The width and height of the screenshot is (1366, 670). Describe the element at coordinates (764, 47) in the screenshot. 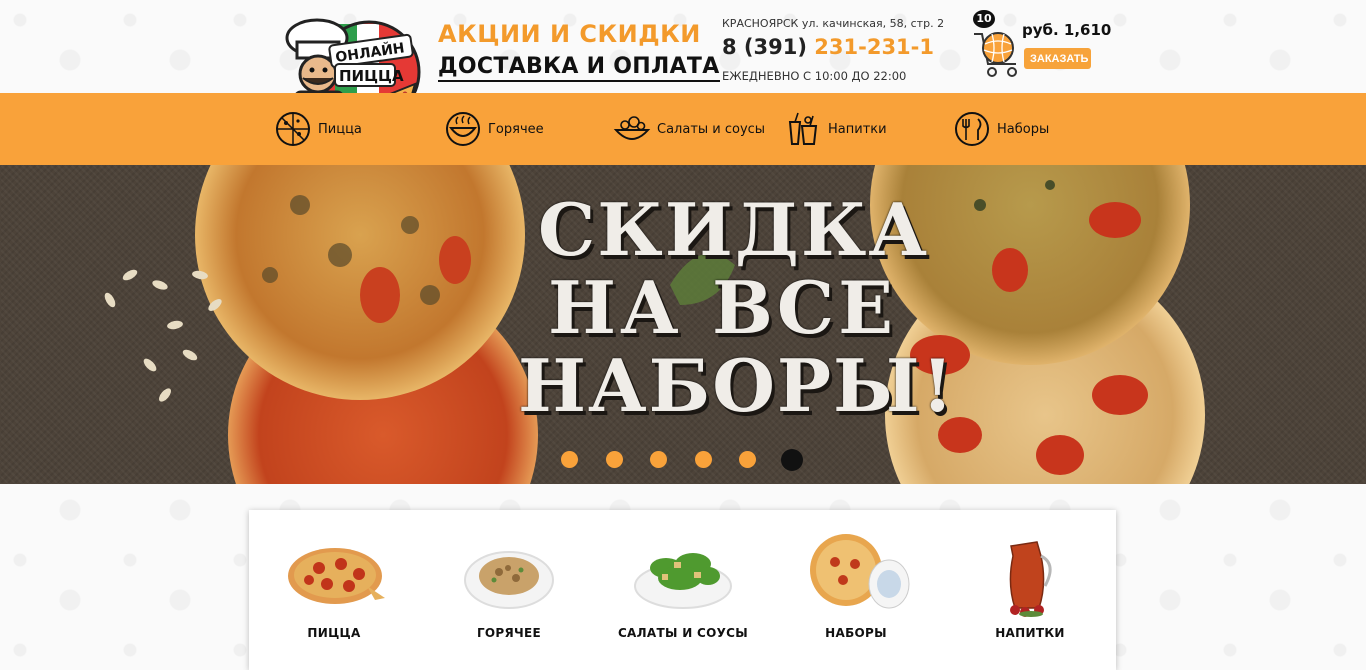

I see `phone-prefix: 8 (391)` at that location.